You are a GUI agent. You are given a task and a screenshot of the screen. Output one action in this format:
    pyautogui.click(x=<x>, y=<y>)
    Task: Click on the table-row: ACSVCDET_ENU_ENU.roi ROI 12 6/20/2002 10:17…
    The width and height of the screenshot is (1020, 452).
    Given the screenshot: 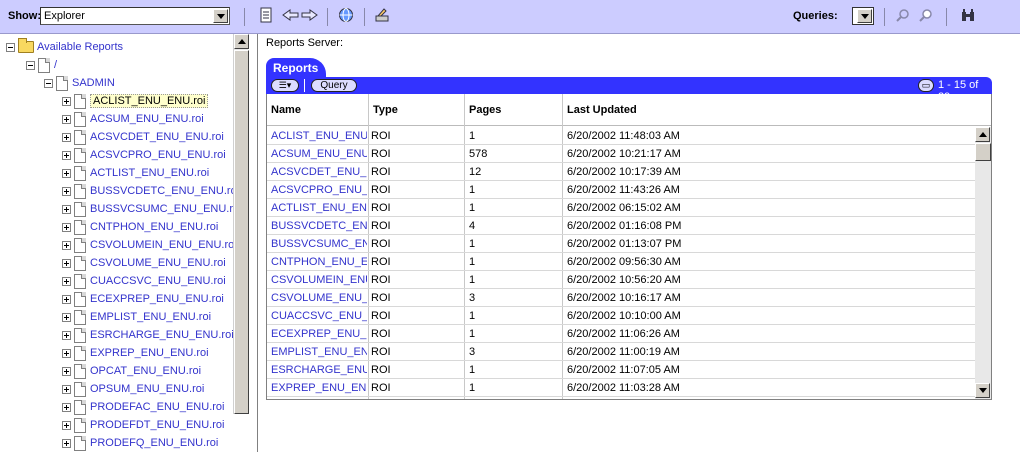 What is the action you would take?
    pyautogui.click(x=621, y=172)
    